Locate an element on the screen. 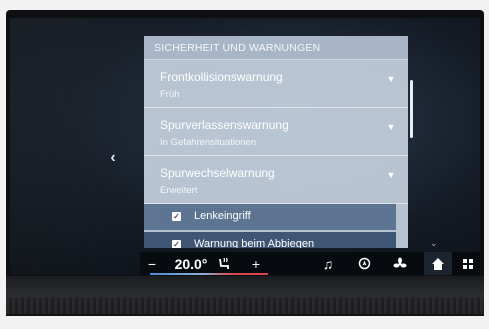 The image size is (489, 329). seat-heating-icon is located at coordinates (224, 263).